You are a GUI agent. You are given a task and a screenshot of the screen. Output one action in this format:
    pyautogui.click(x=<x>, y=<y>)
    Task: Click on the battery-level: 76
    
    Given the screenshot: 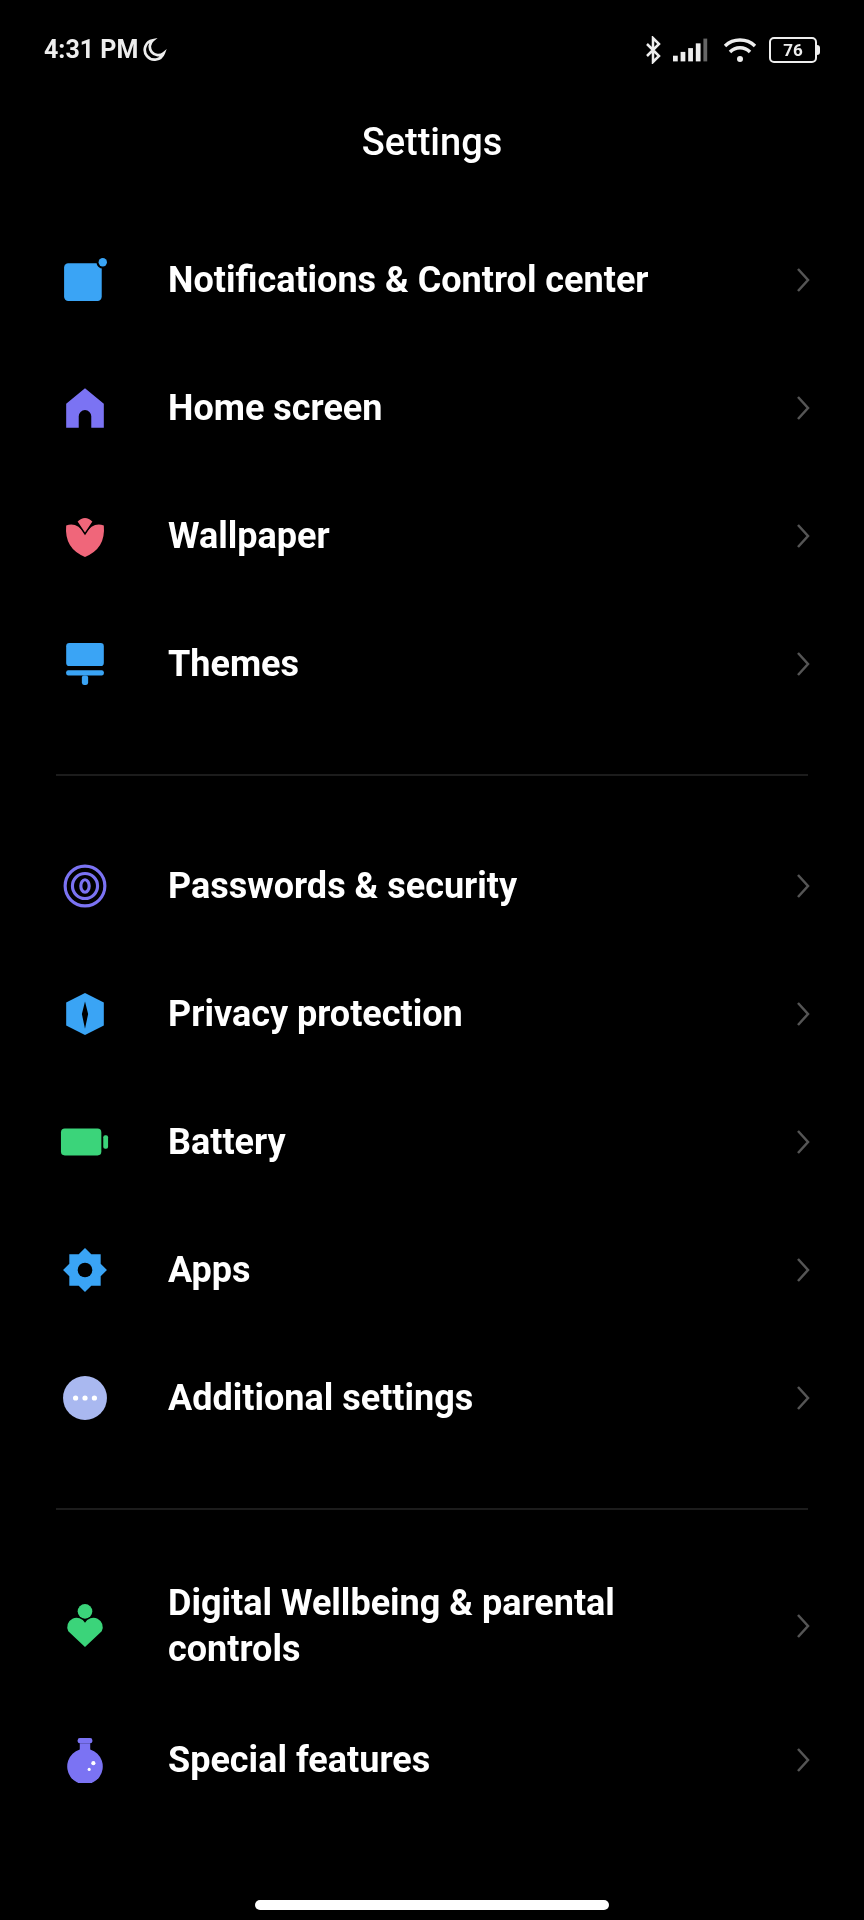 What is the action you would take?
    pyautogui.click(x=793, y=50)
    